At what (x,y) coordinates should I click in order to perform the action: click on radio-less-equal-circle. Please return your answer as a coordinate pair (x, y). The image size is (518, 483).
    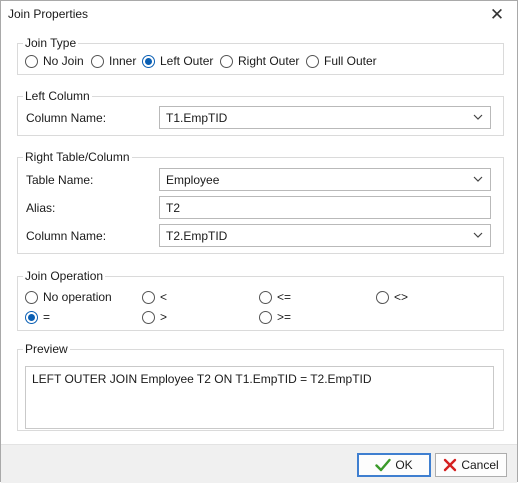
    Looking at the image, I should click on (265, 297).